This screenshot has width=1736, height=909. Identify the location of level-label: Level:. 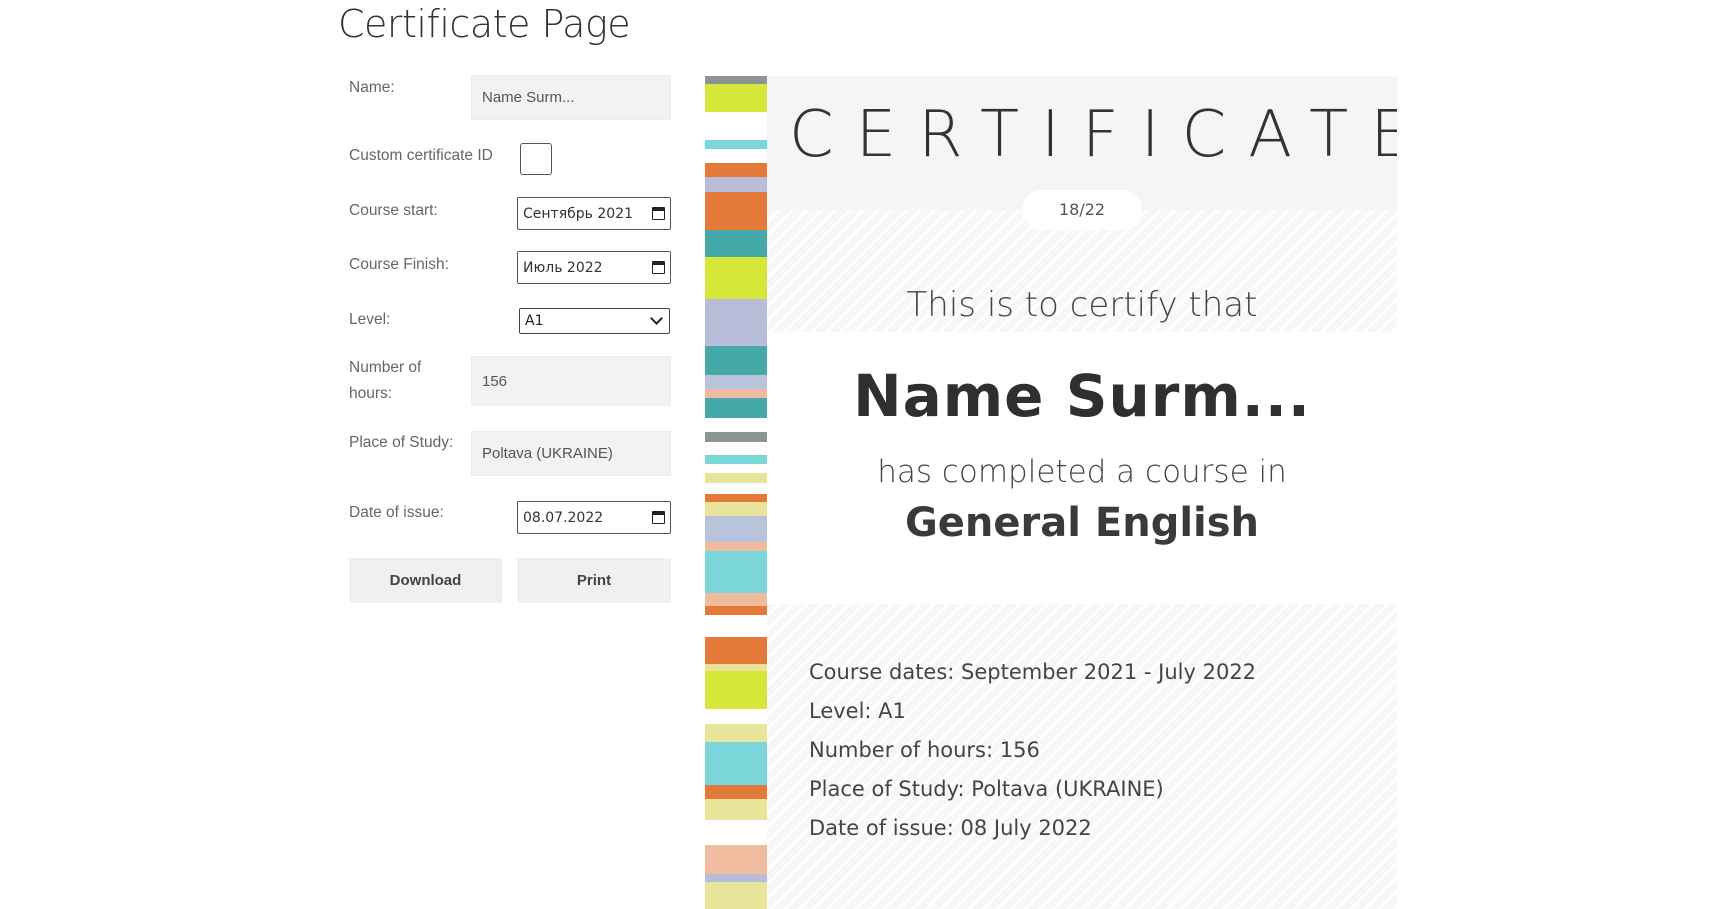
(370, 319).